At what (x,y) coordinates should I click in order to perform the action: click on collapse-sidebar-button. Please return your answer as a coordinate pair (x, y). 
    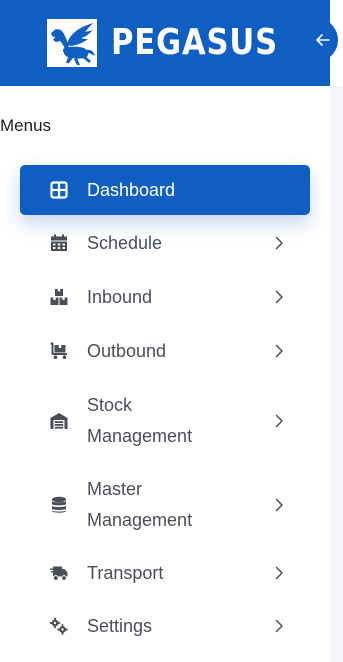
    Looking at the image, I should click on (322, 40).